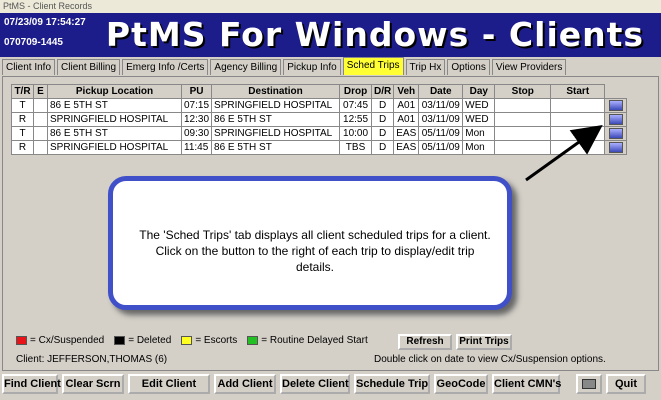 The width and height of the screenshot is (661, 400). I want to click on legend-label: = Cx/Suspended, so click(67, 340).